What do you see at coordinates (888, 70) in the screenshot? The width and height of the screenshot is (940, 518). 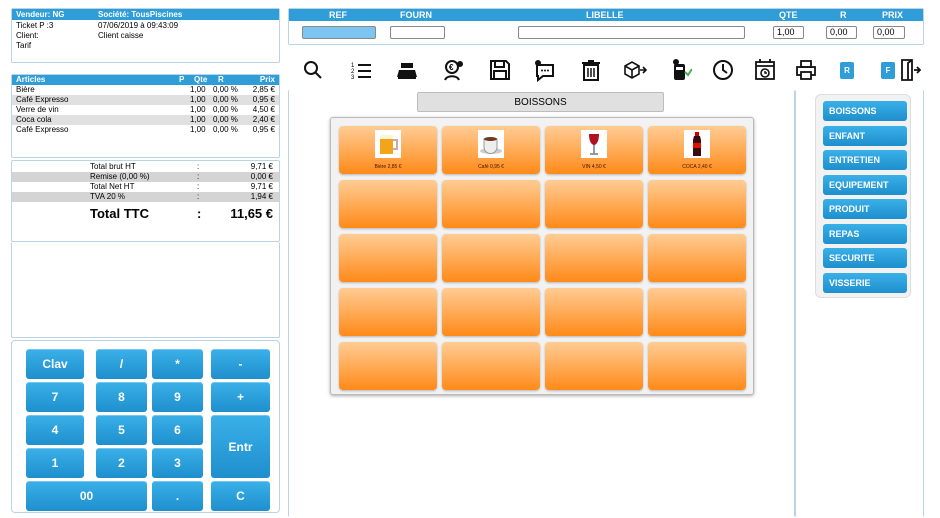 I see `f-button: F` at bounding box center [888, 70].